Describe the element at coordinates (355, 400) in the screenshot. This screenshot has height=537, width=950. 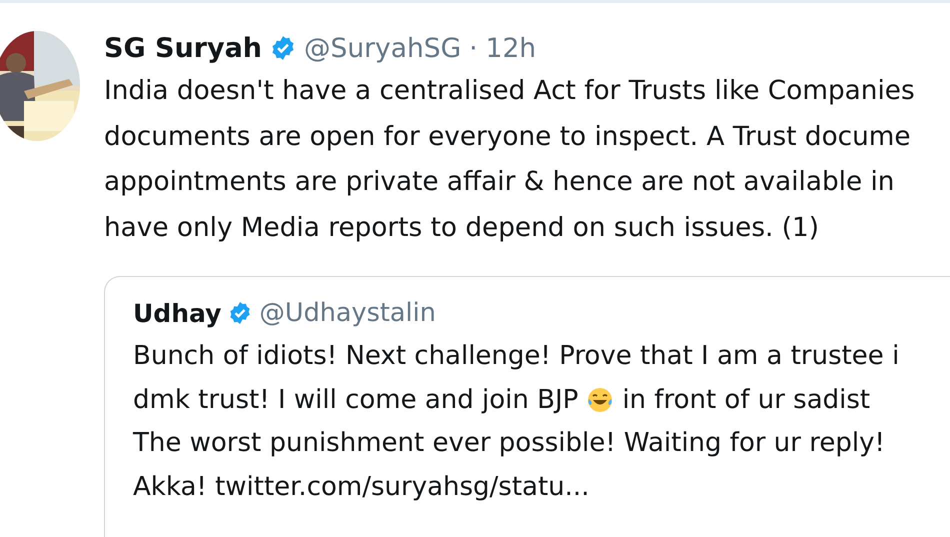
I see `quoted-text-line: dmk trust! I will come and join BJP` at that location.